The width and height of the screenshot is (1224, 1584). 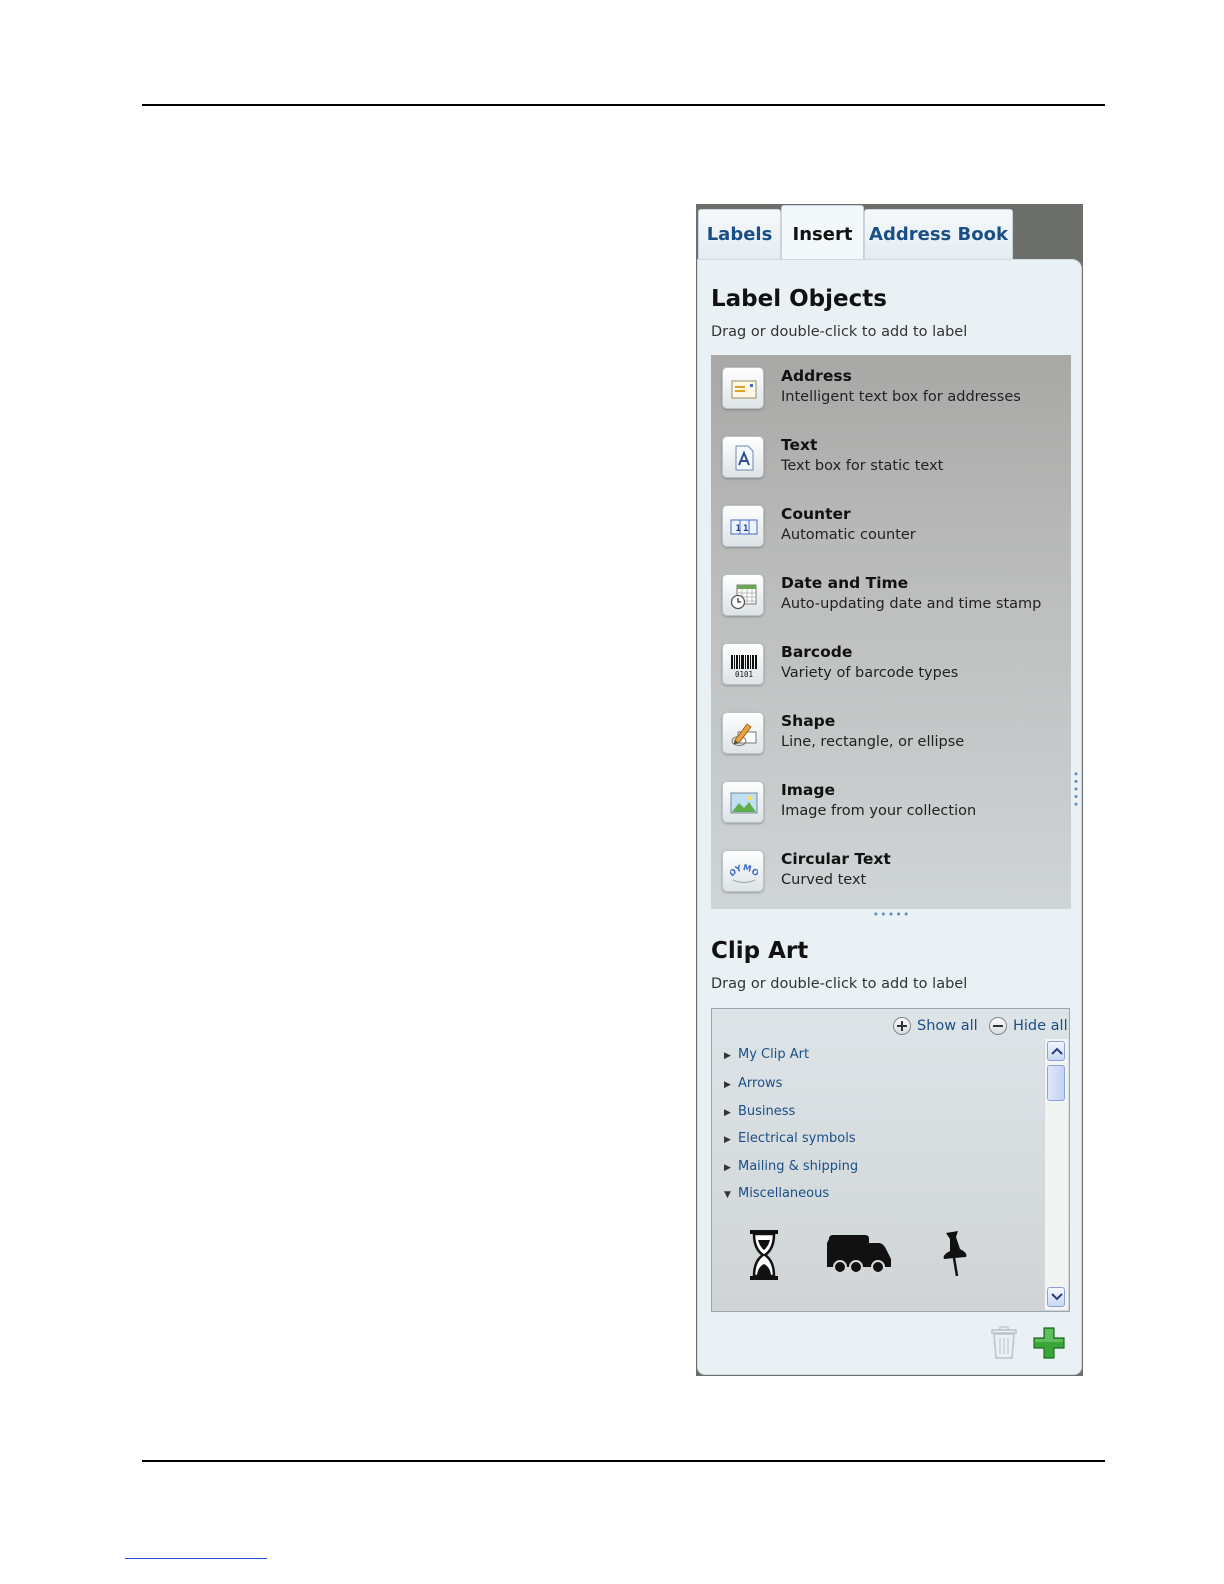 I want to click on curved-text-icon: DYMO, so click(x=743, y=871).